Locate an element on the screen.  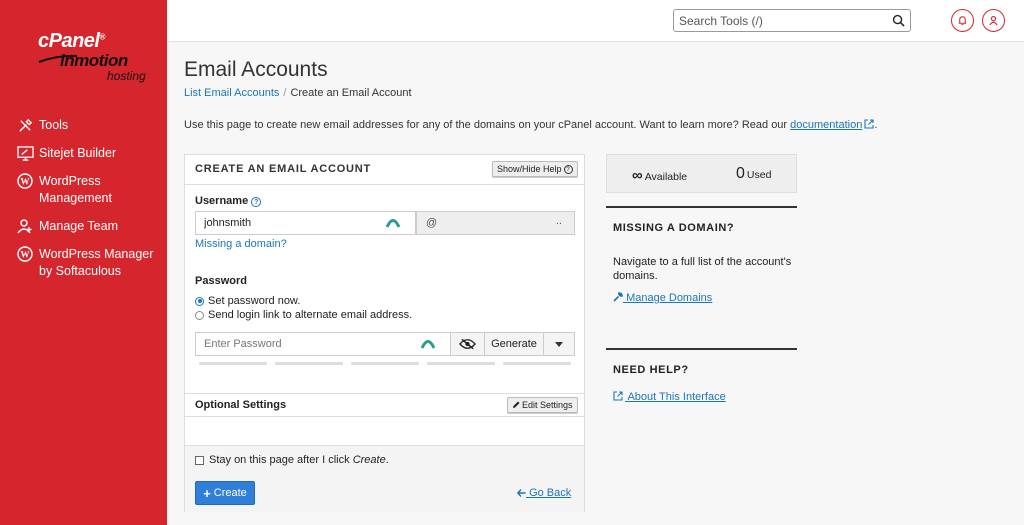
sidebar-item-sitejet: Sitejet Builder is located at coordinates (83, 153).